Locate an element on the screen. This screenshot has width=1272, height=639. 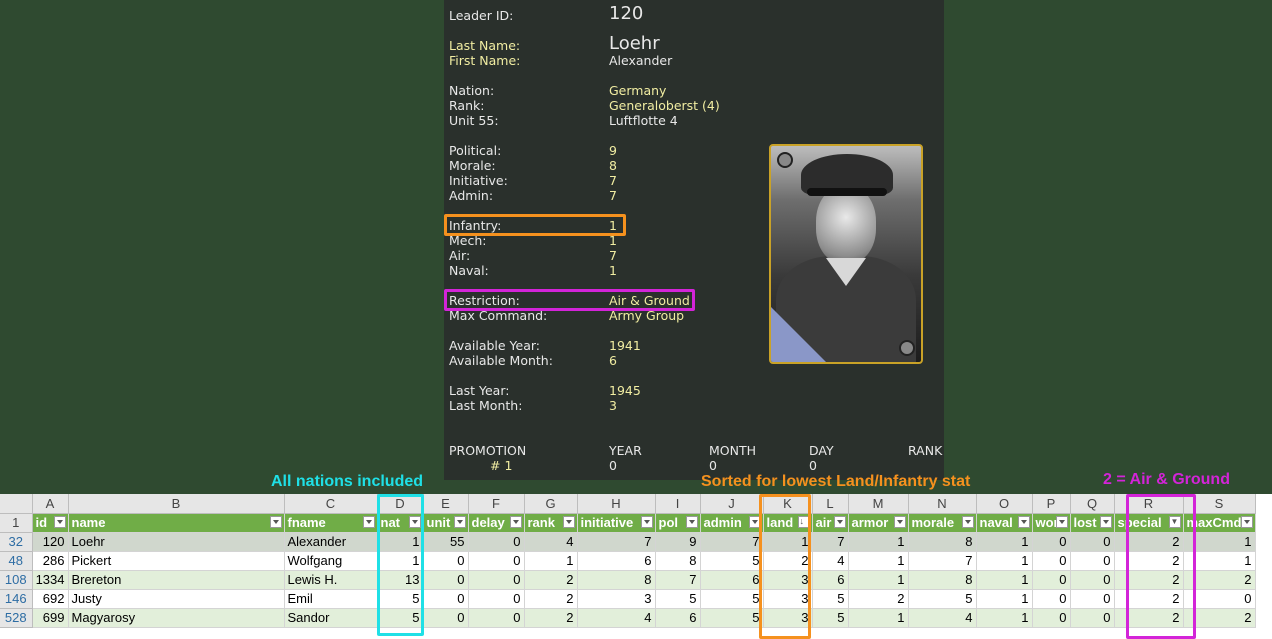
cell-initiative: 8 is located at coordinates (616, 580).